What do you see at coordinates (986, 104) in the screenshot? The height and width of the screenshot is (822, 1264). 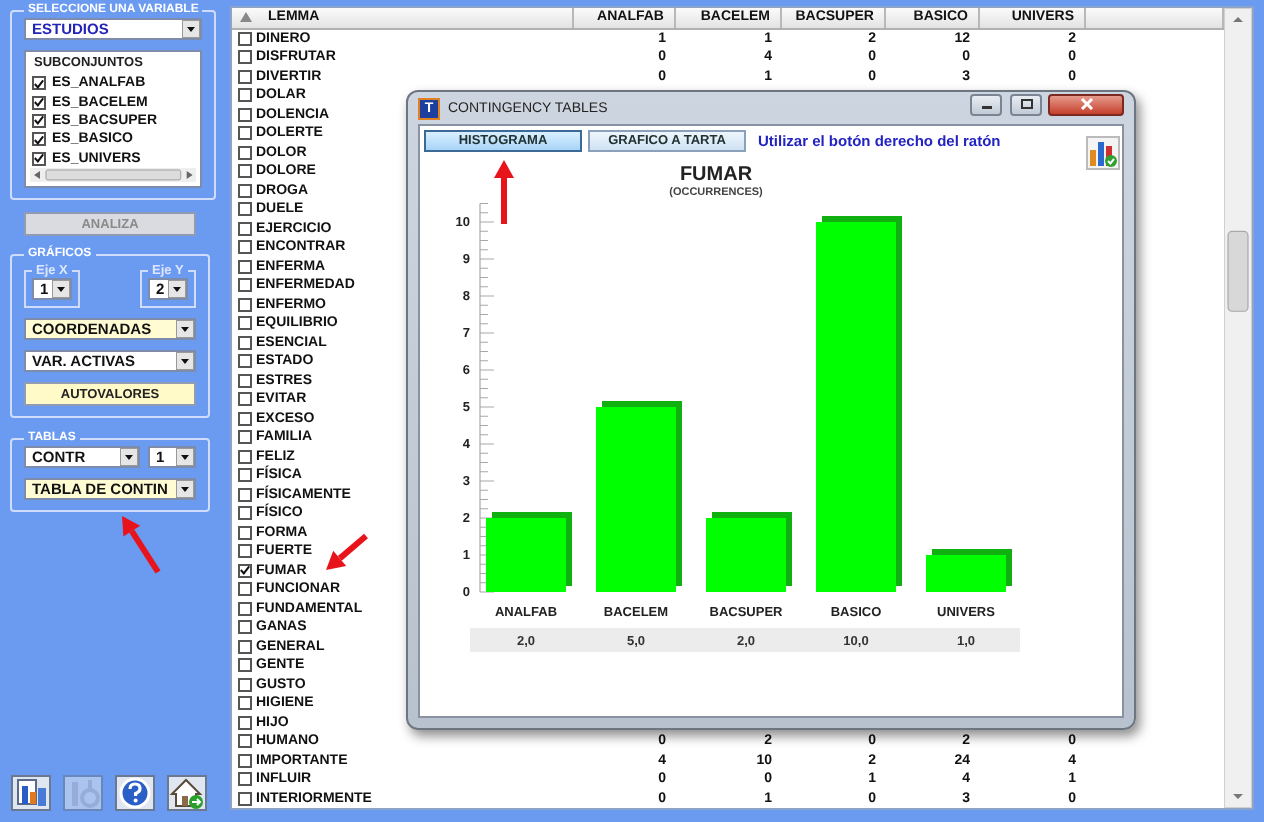 I see `minimize-button` at bounding box center [986, 104].